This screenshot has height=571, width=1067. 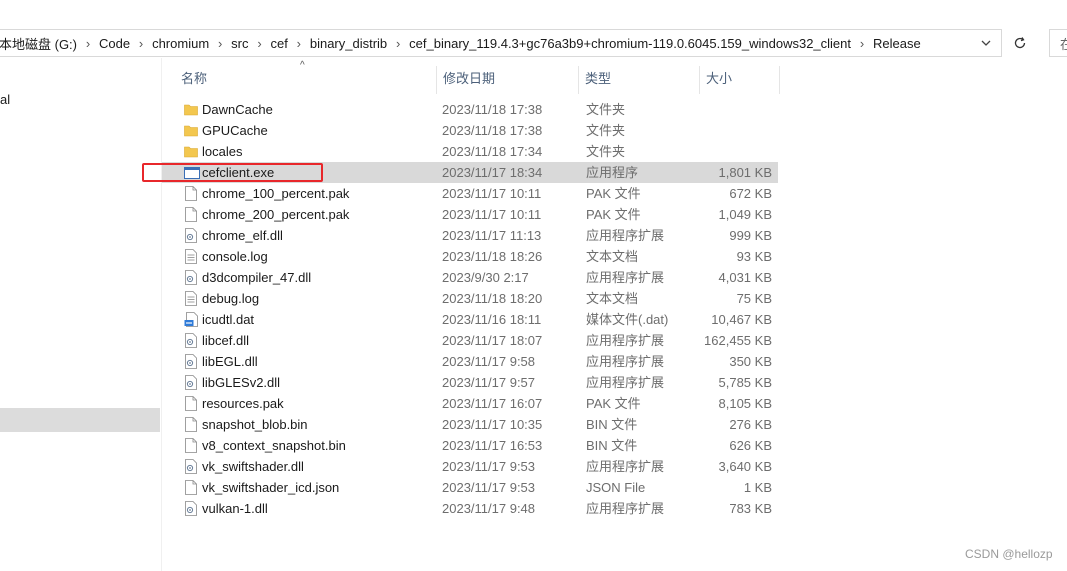 What do you see at coordinates (1058, 43) in the screenshot?
I see `search-input: 在` at bounding box center [1058, 43].